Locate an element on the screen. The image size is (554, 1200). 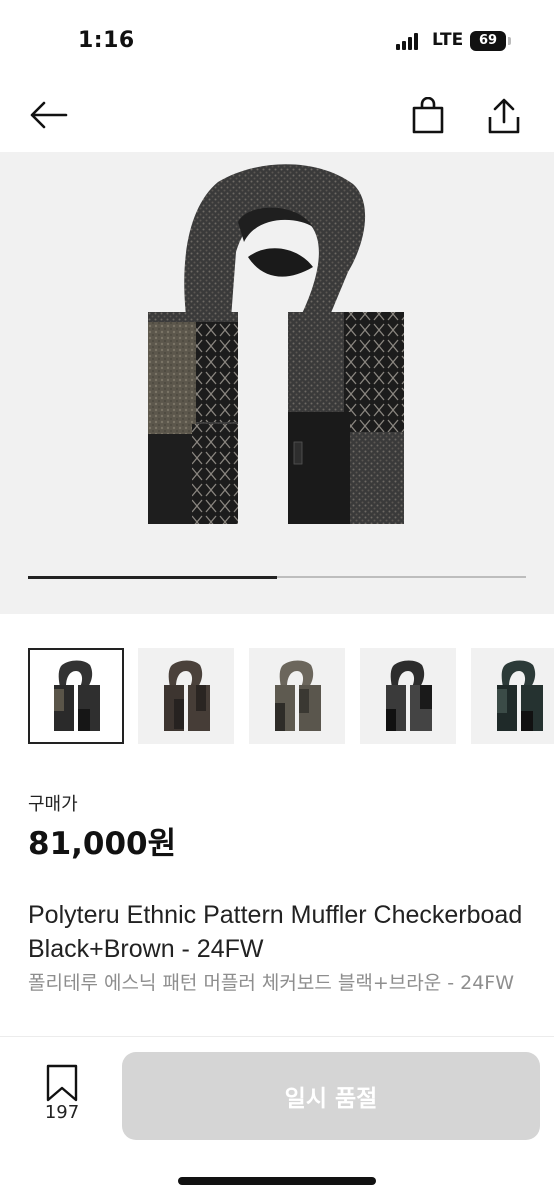
sold-out-button: 일시 품절 is located at coordinates (331, 1096).